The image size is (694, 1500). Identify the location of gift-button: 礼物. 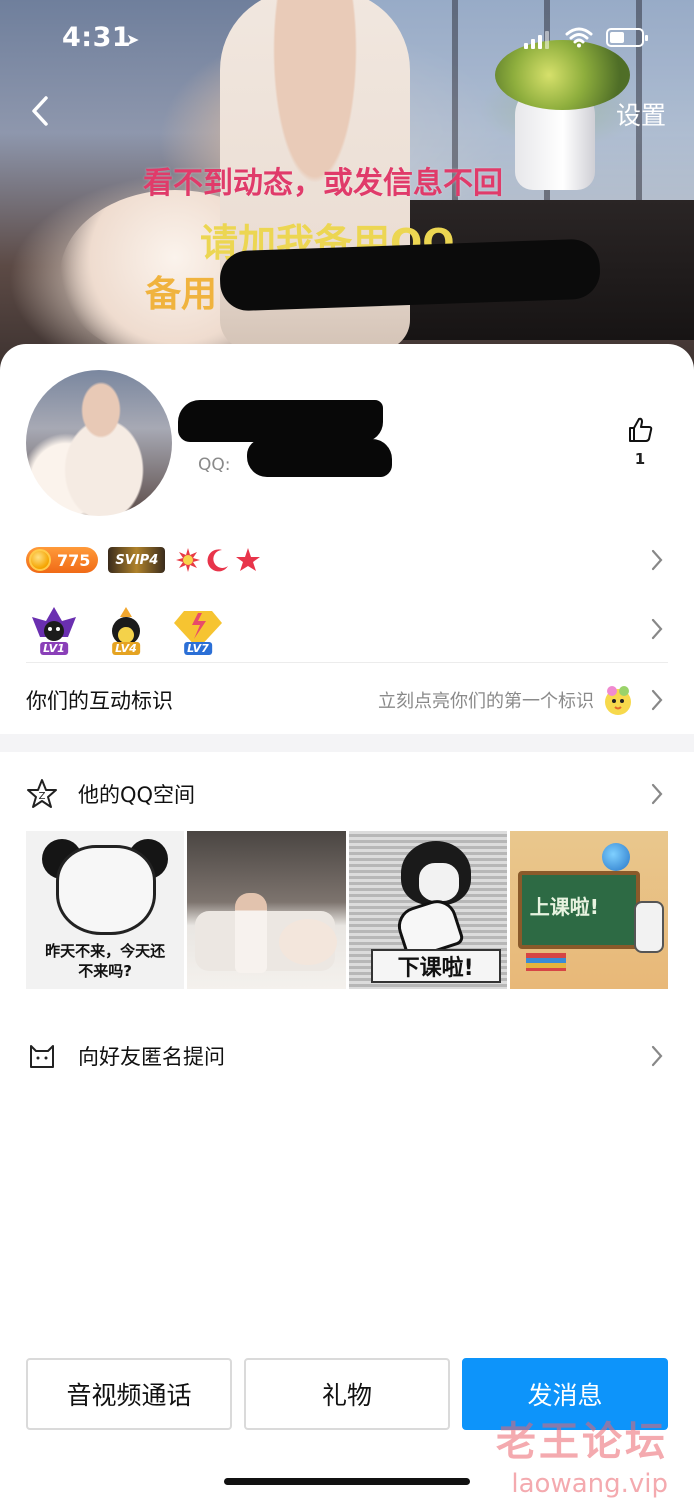
(347, 1394).